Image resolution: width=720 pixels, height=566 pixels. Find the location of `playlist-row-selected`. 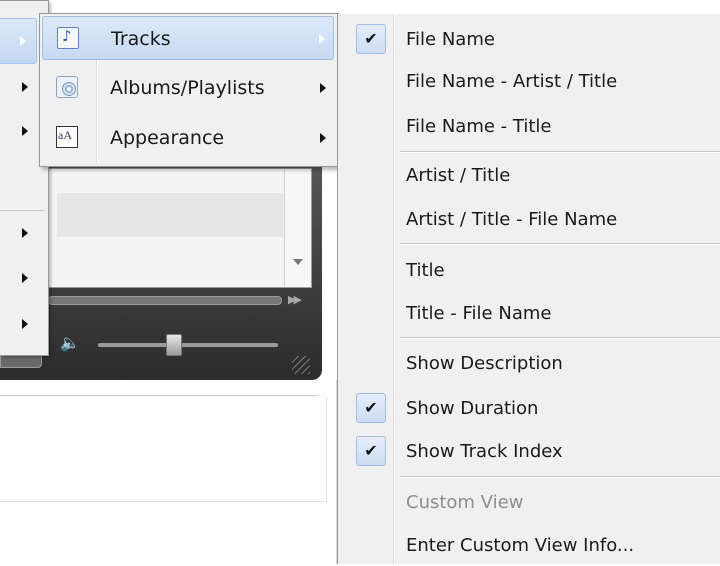

playlist-row-selected is located at coordinates (170, 215).